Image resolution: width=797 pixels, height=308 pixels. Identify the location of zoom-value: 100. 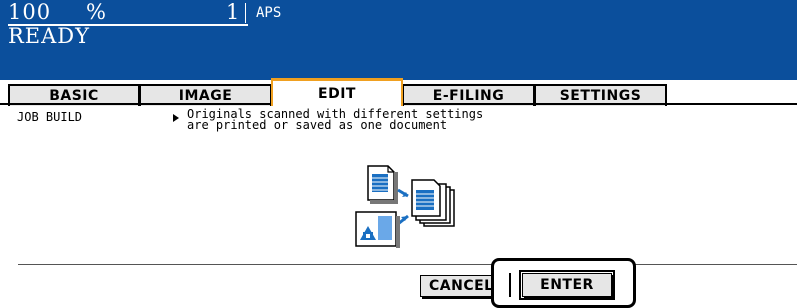
(30, 12).